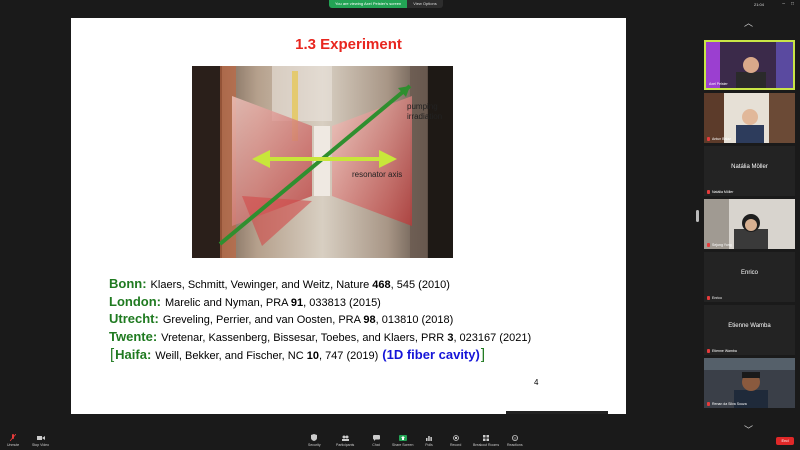 Image resolution: width=800 pixels, height=450 pixels. I want to click on ref-authors: Greveling, Perrier, and van Oosten, PRA, so click(263, 320).